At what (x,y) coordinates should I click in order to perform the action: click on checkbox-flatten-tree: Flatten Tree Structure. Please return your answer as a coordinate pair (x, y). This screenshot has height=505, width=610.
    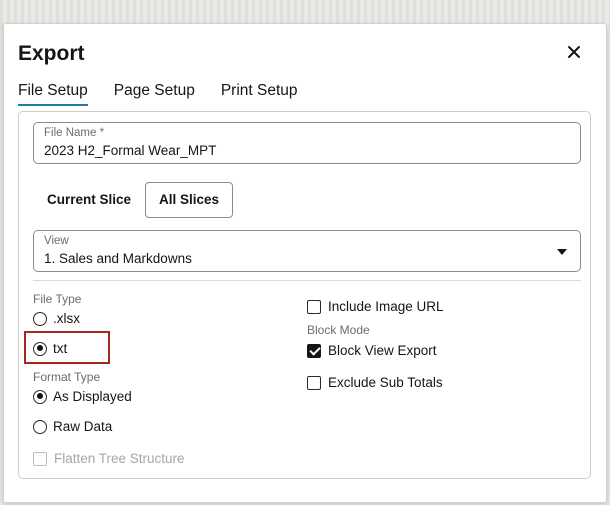
    Looking at the image, I should click on (109, 458).